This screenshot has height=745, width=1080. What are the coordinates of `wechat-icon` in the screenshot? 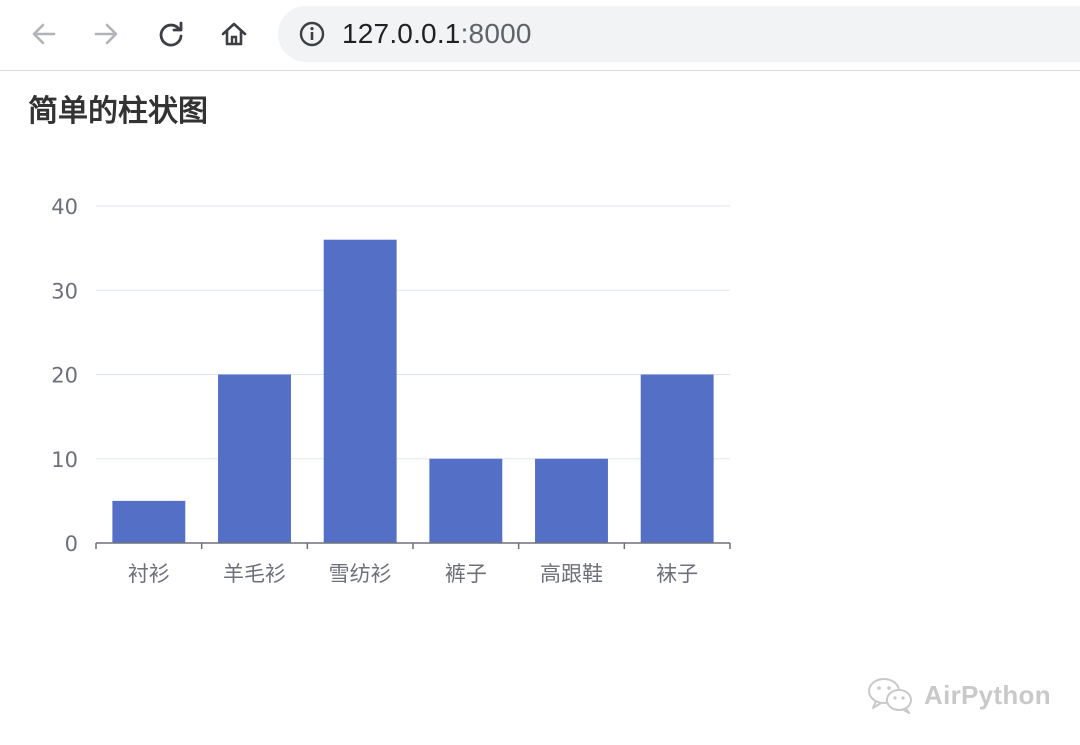 It's located at (890, 696).